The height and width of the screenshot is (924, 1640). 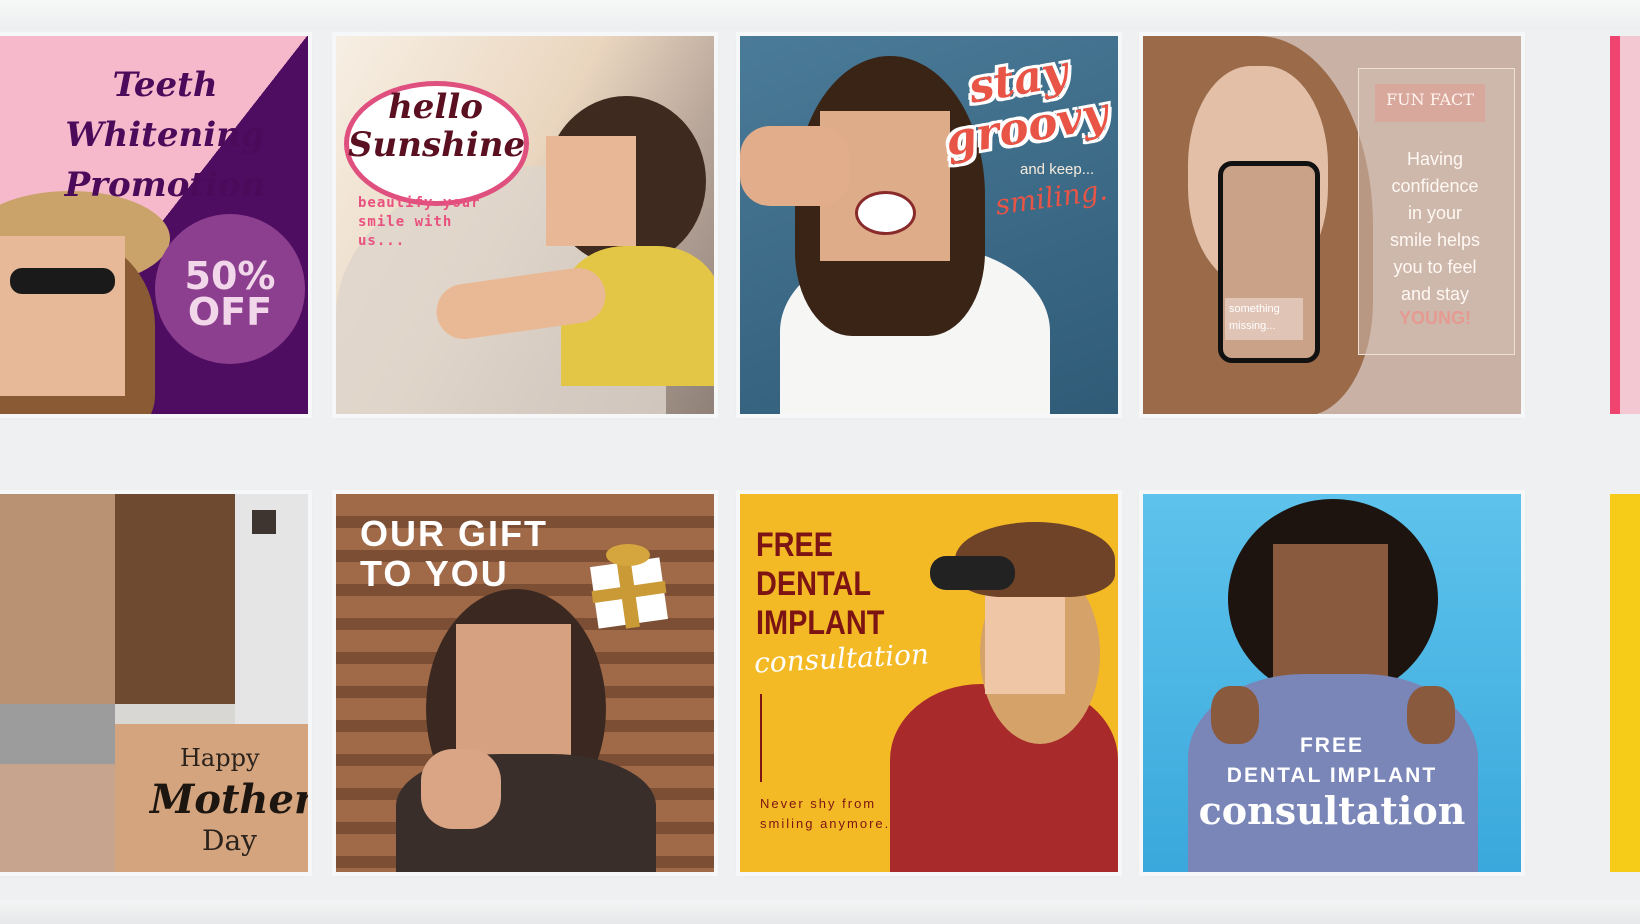 What do you see at coordinates (454, 553) in the screenshot?
I see `card-title: OUR GIFT TO YOU` at bounding box center [454, 553].